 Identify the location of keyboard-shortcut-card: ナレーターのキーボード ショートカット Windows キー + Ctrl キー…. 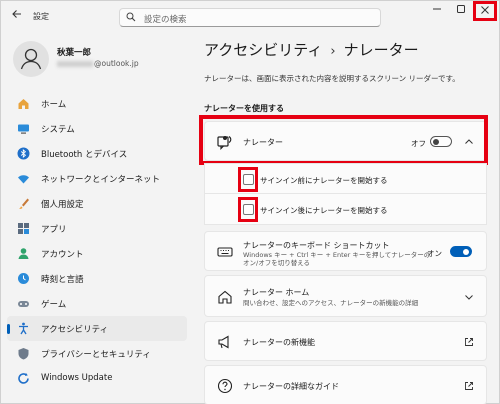
(345, 251).